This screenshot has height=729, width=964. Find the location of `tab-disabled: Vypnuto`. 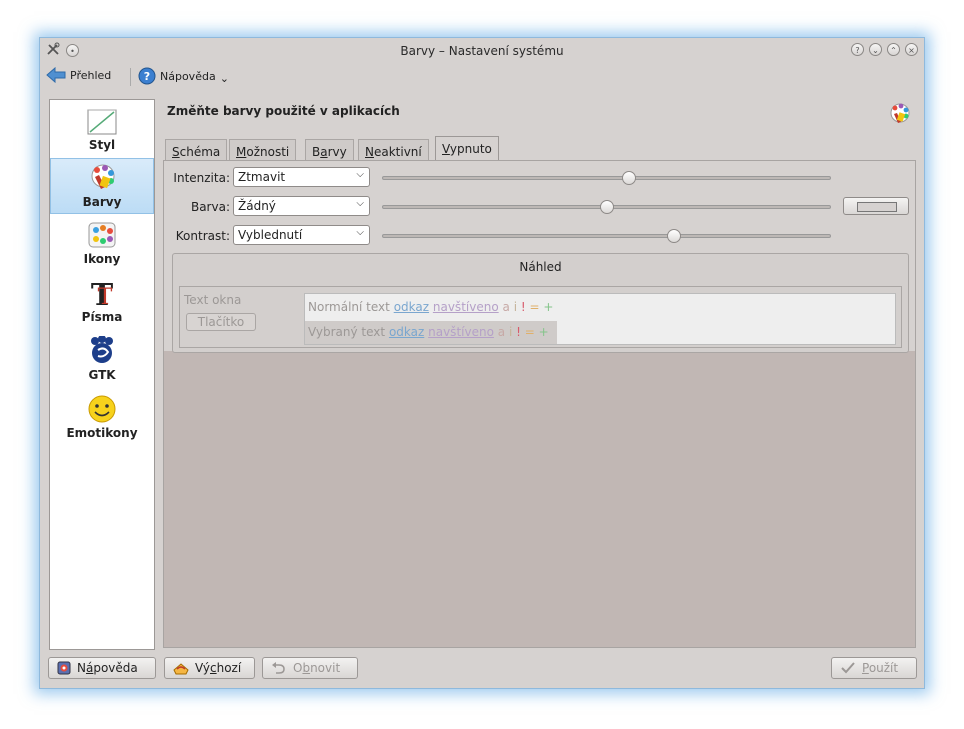

tab-disabled: Vypnuto is located at coordinates (467, 148).